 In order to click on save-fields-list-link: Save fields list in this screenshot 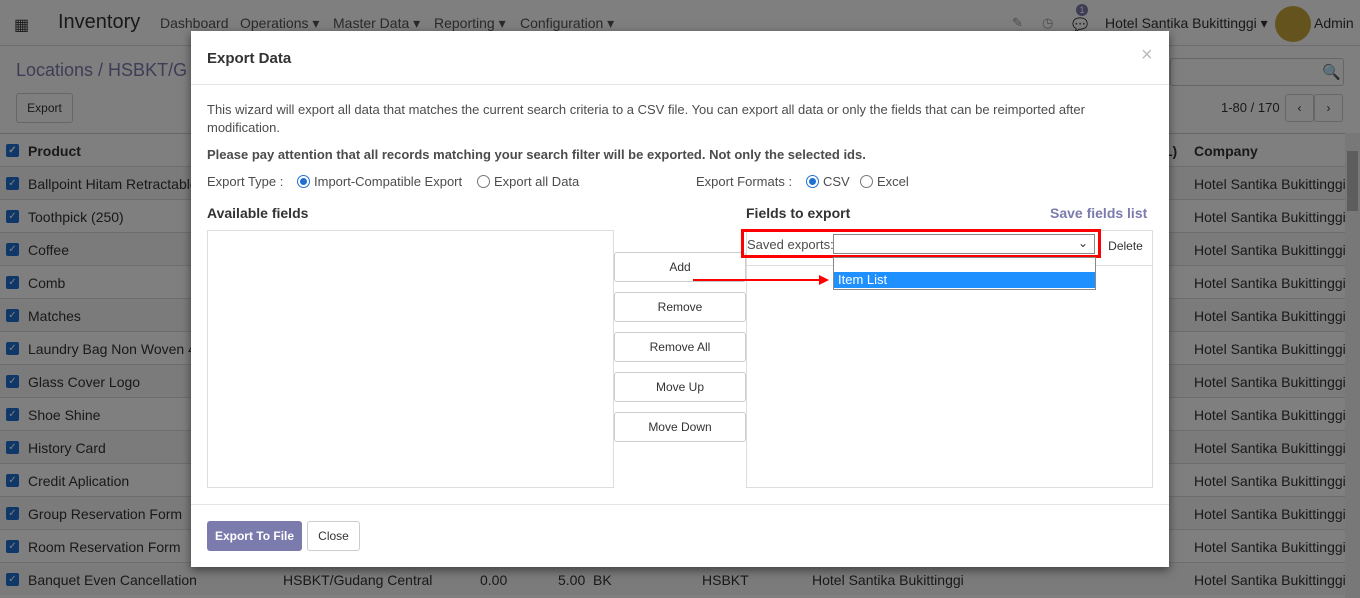, I will do `click(1098, 213)`.